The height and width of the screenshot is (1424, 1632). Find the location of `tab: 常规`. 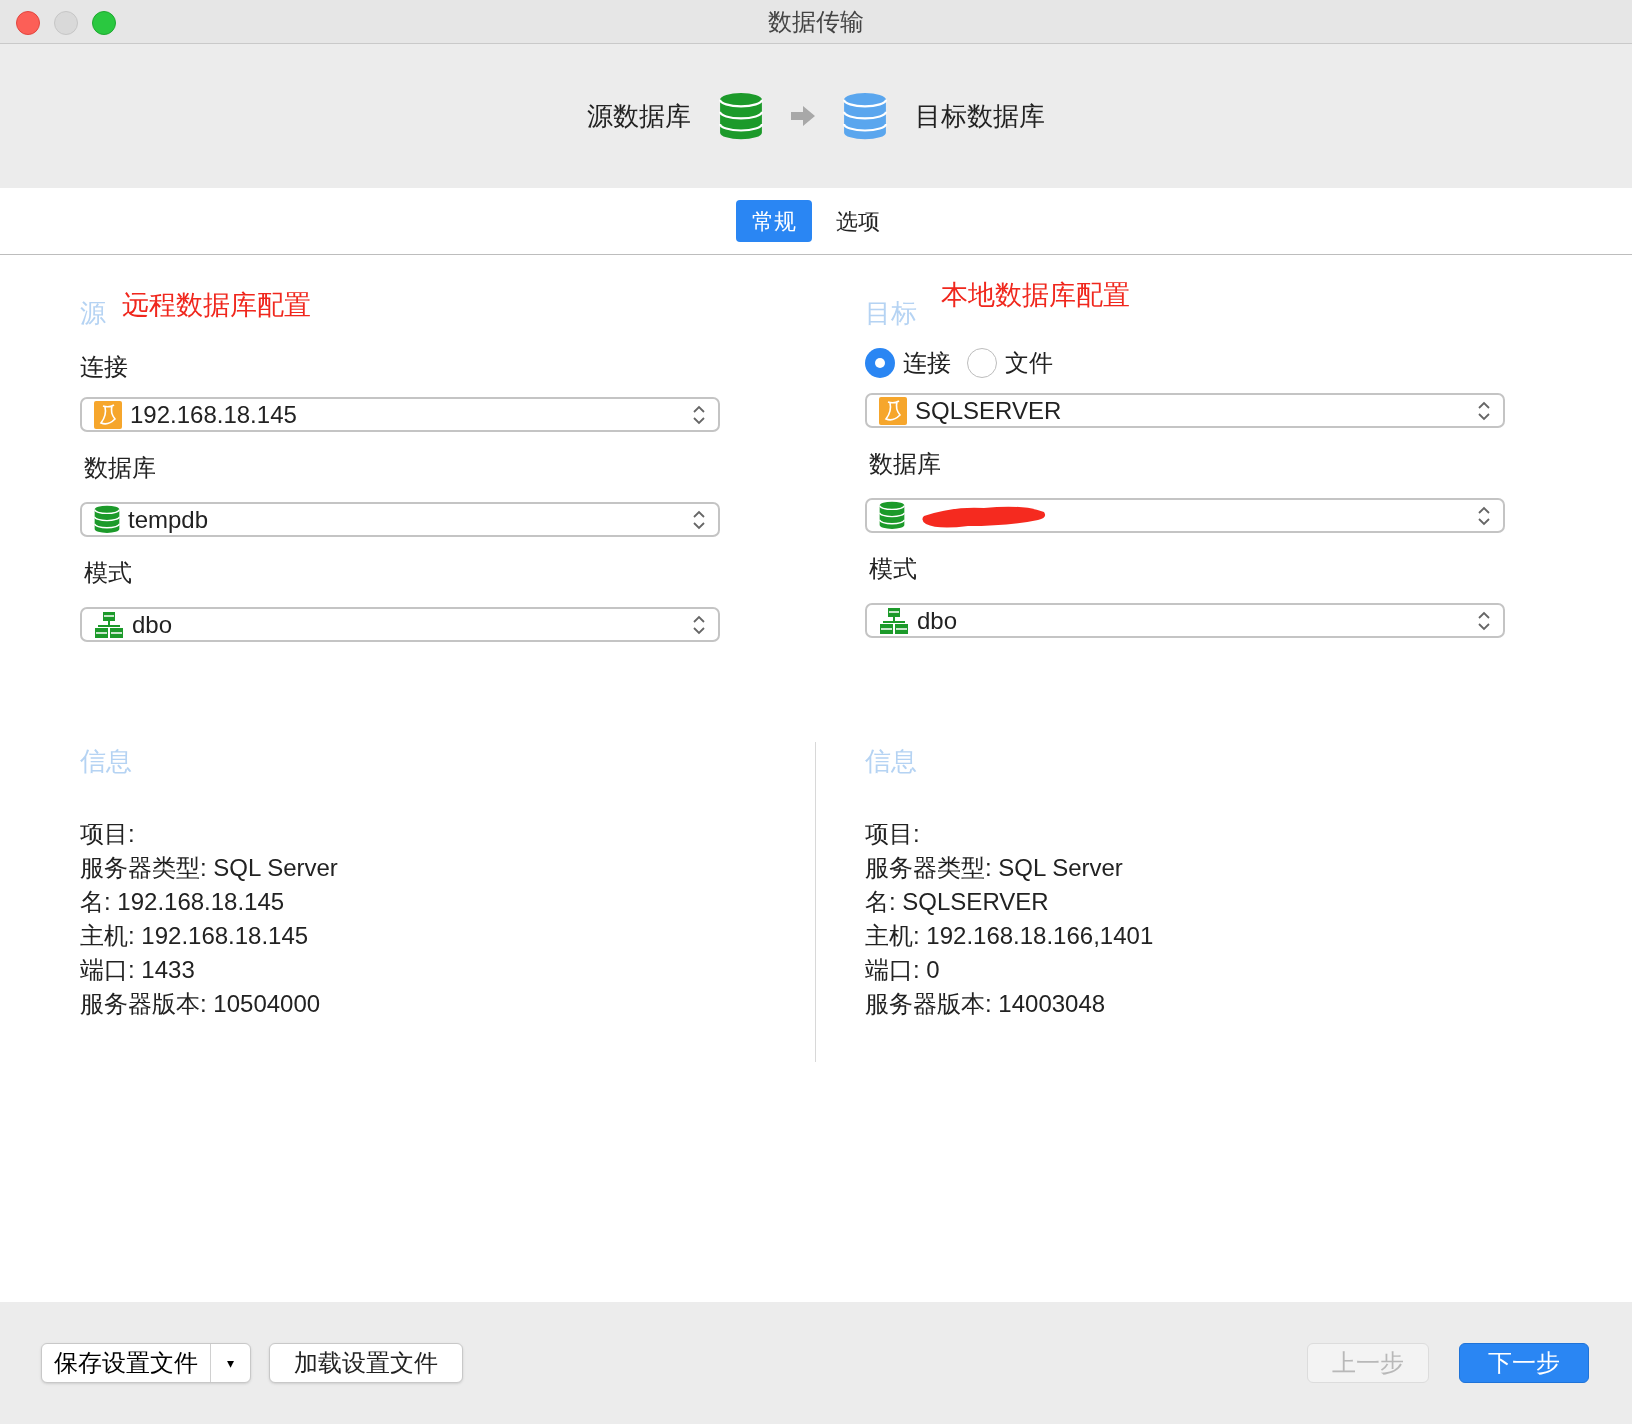

tab: 常规 is located at coordinates (774, 221).